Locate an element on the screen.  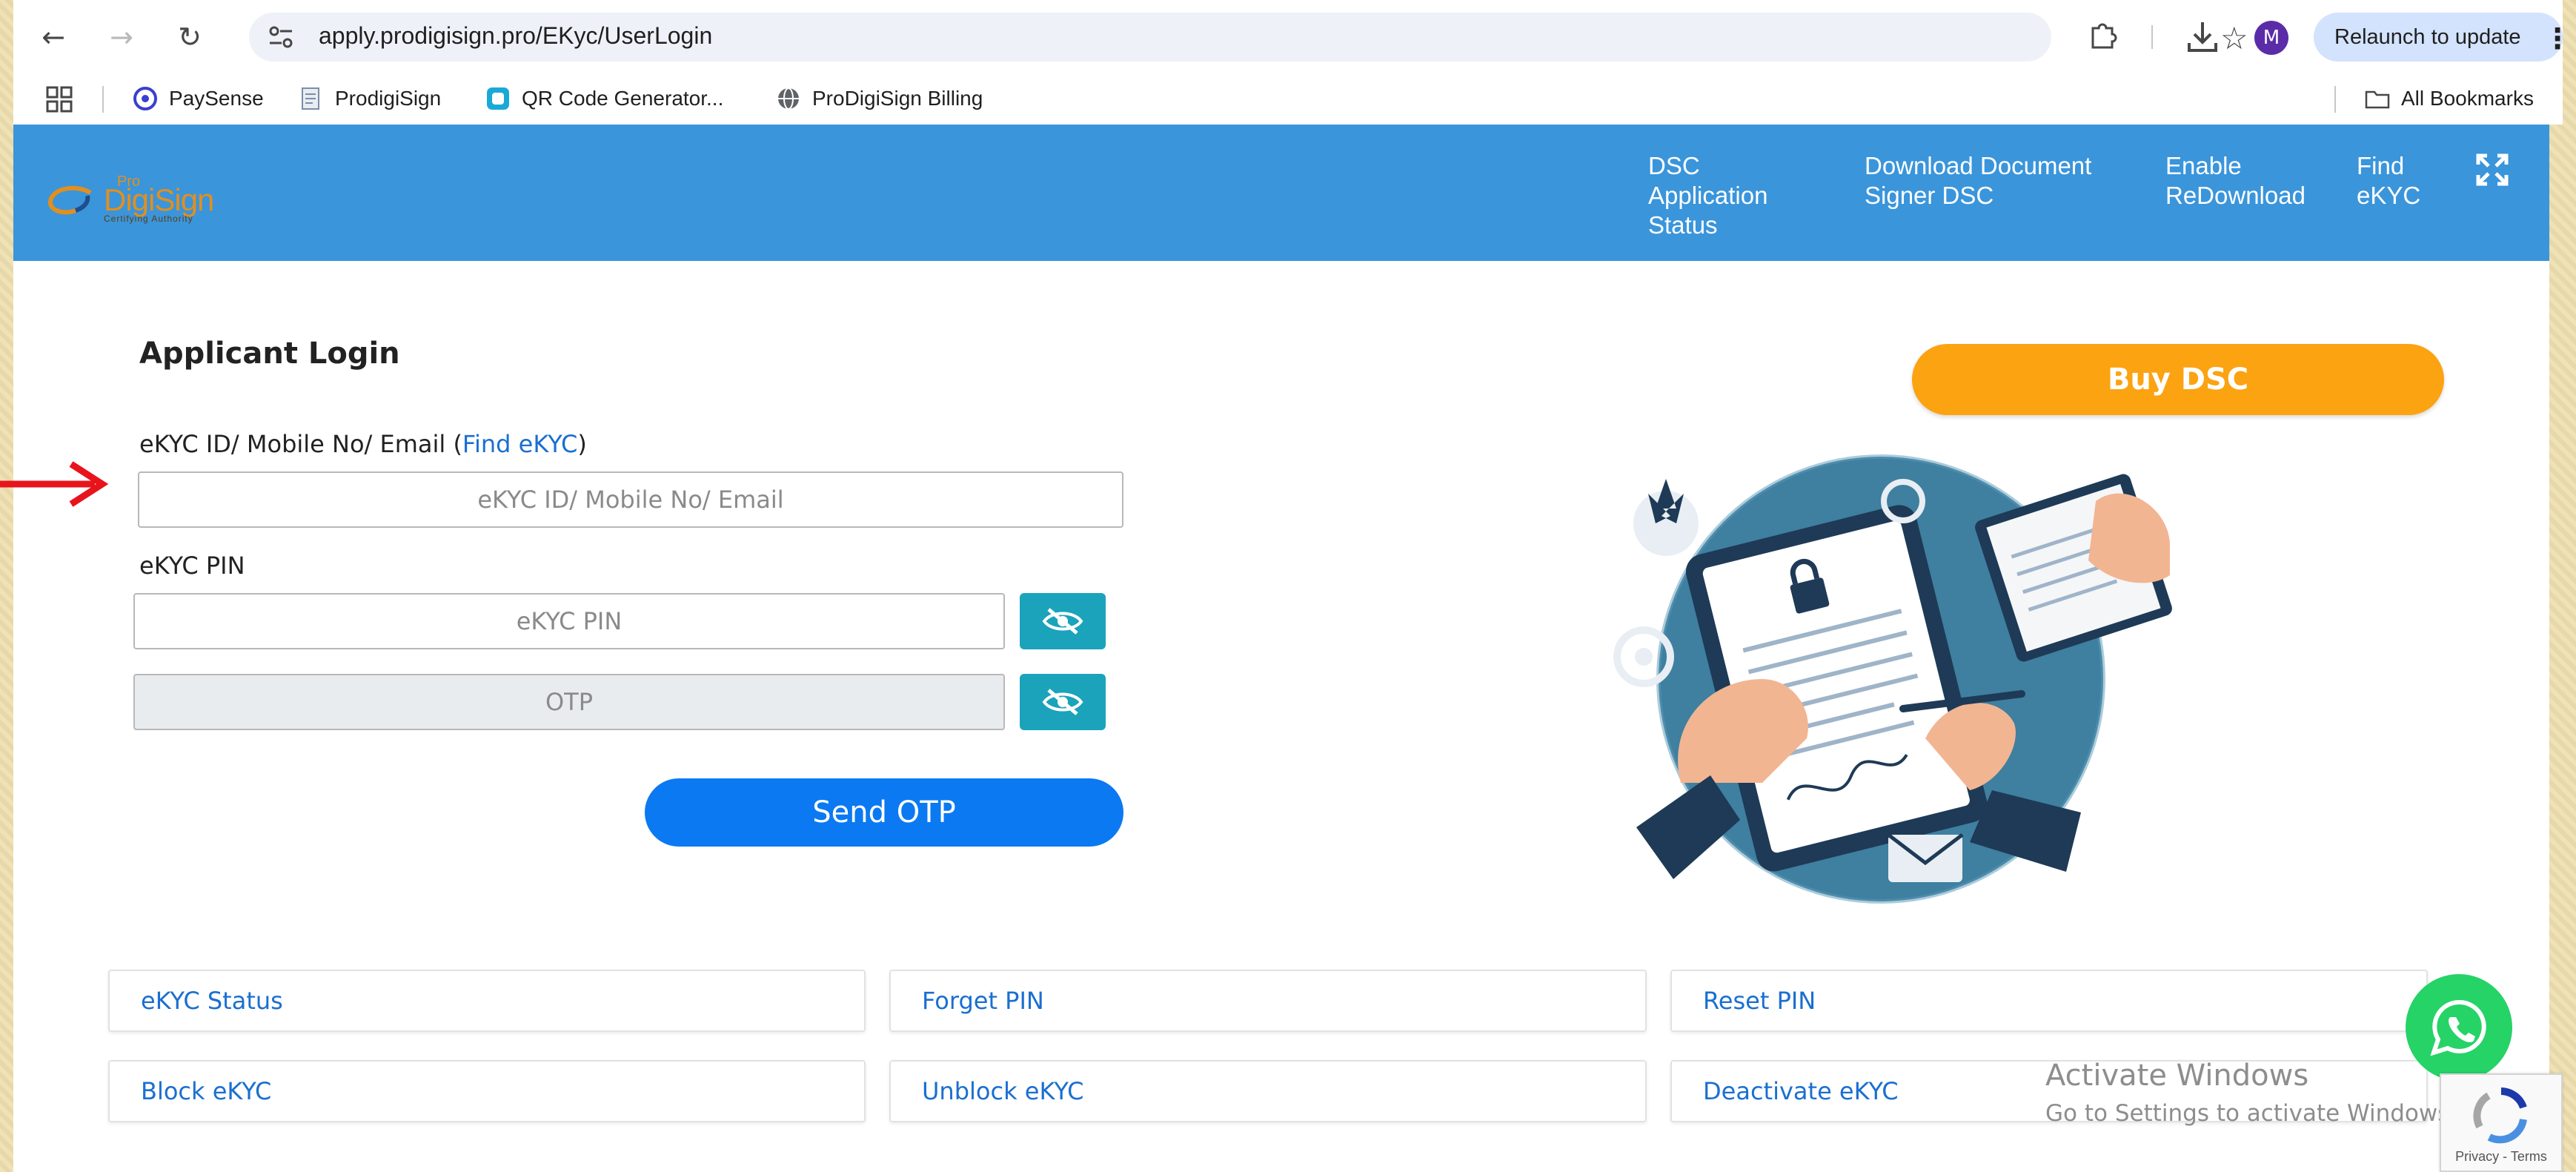
all-bookmarks-button: All Bookmarks is located at coordinates (2449, 98).